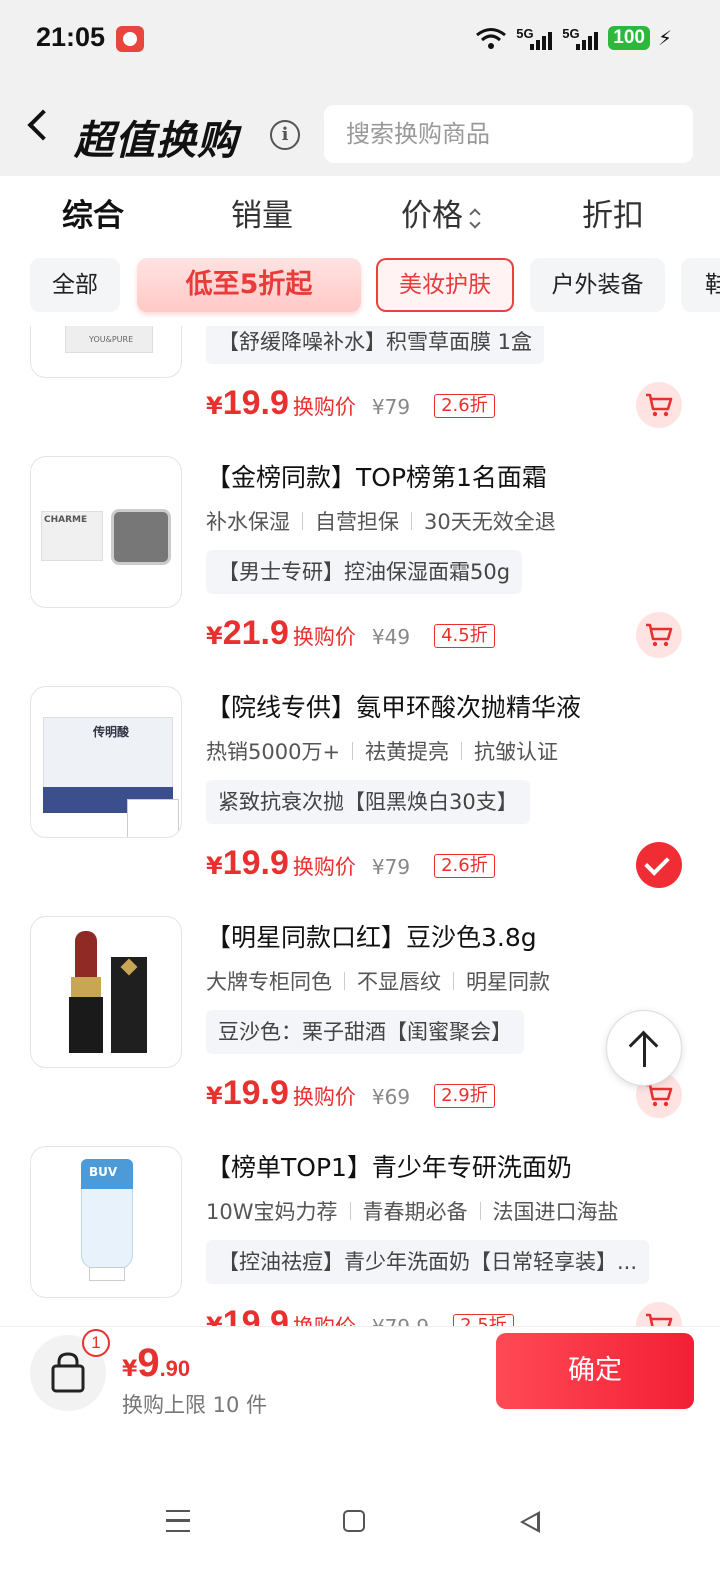  I want to click on app-notification-icon, so click(130, 39).